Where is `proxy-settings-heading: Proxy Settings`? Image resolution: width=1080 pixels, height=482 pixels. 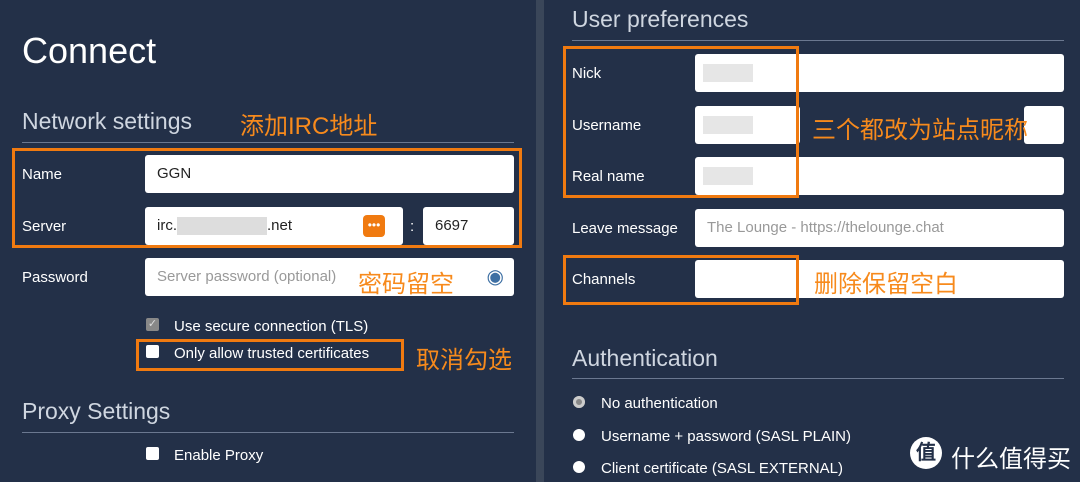 proxy-settings-heading: Proxy Settings is located at coordinates (96, 411).